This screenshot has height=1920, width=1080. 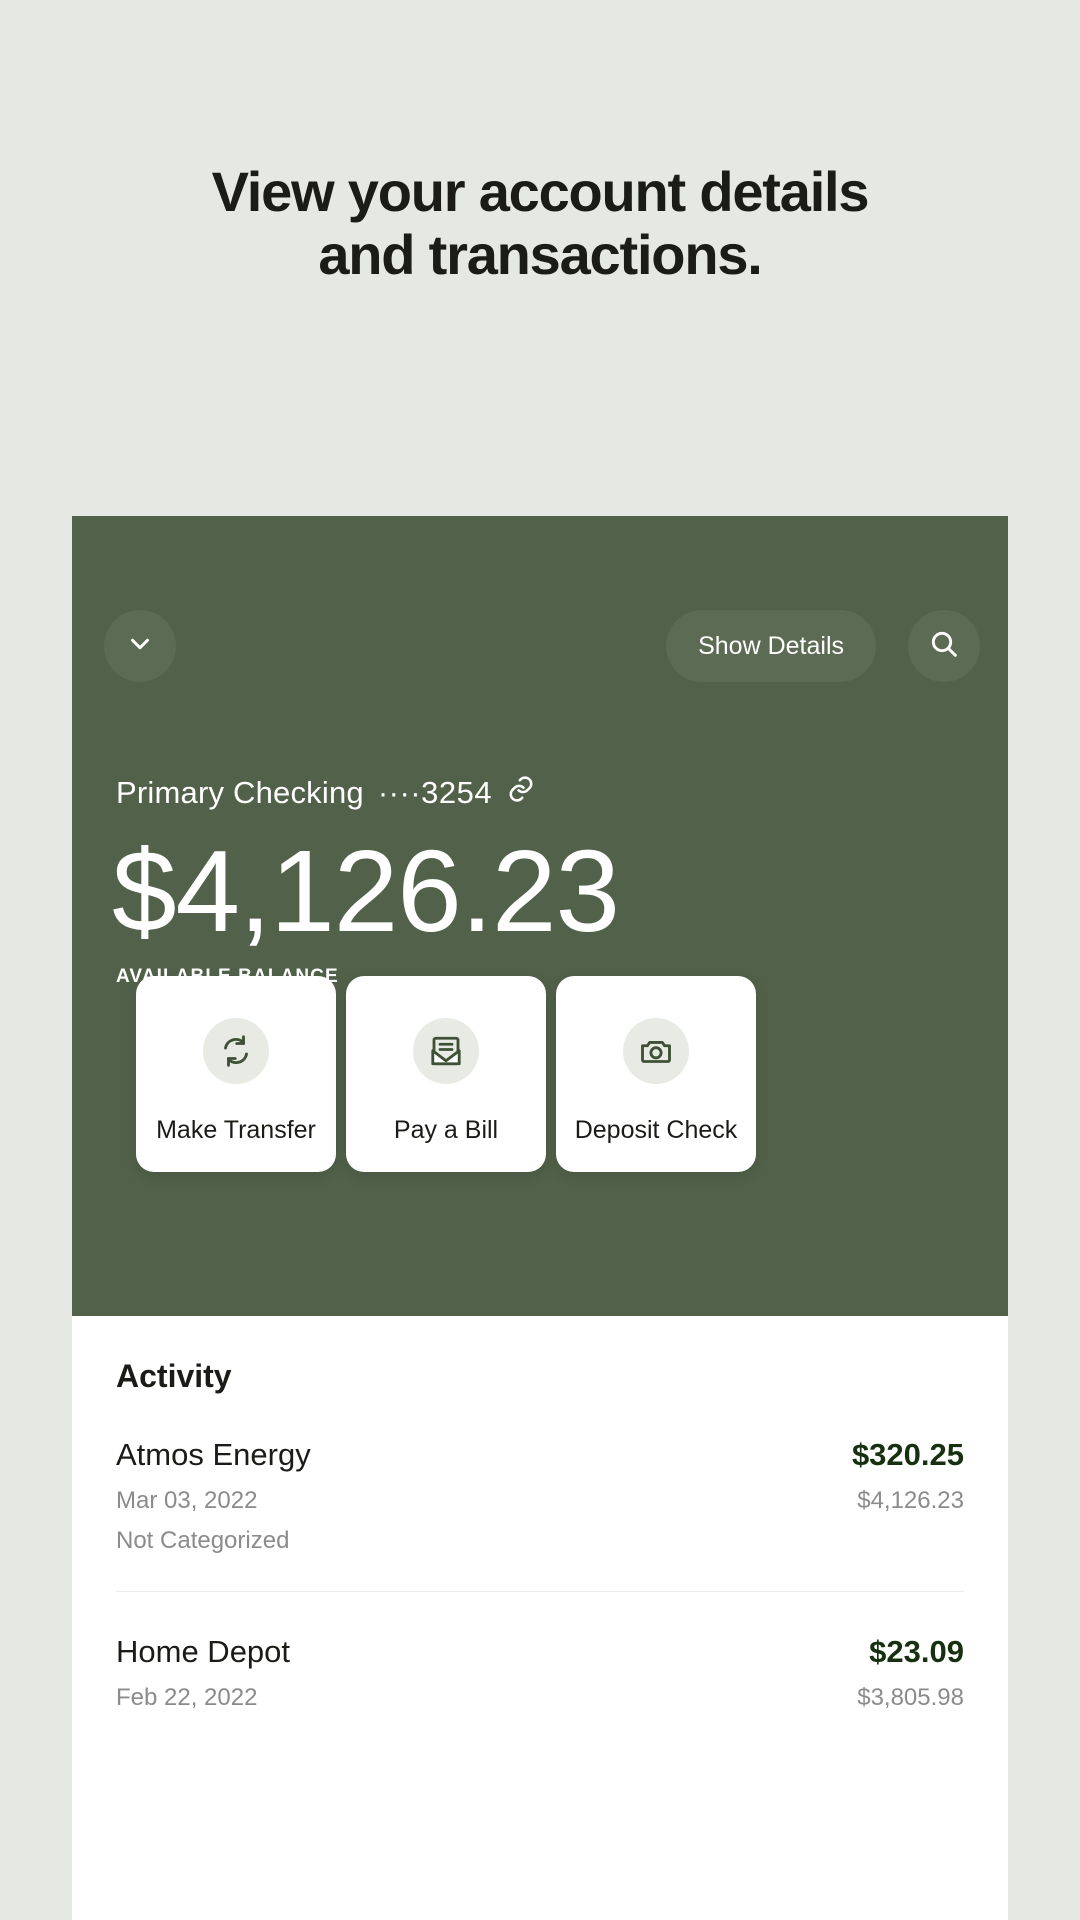 What do you see at coordinates (540, 1698) in the screenshot?
I see `transaction-secondary-row: Feb 22, 2022 $3,805.98` at bounding box center [540, 1698].